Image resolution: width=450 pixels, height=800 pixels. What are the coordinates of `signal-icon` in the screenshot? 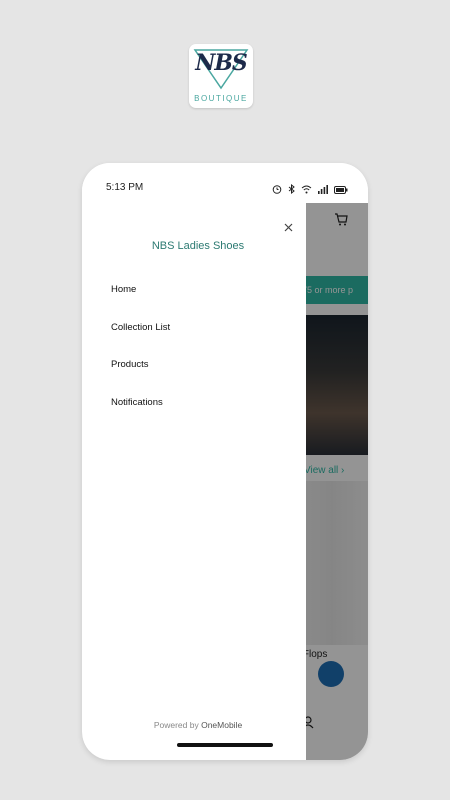 It's located at (323, 190).